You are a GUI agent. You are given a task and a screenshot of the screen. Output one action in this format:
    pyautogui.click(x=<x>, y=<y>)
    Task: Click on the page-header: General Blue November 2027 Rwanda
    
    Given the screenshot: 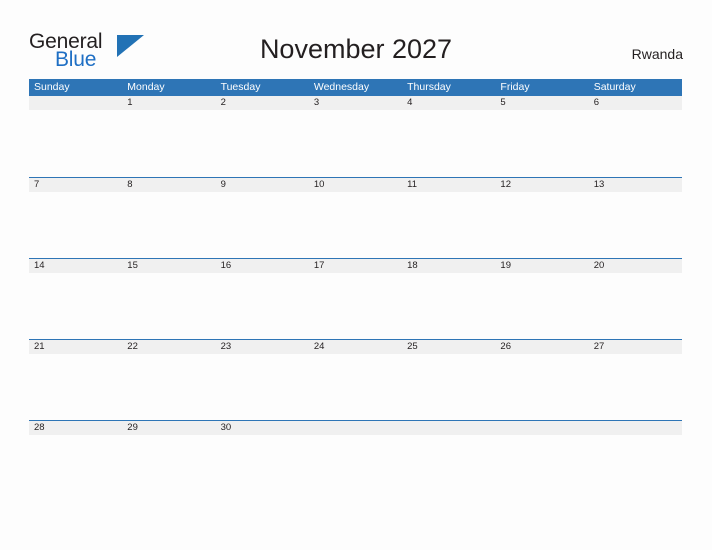 What is the action you would take?
    pyautogui.click(x=356, y=39)
    